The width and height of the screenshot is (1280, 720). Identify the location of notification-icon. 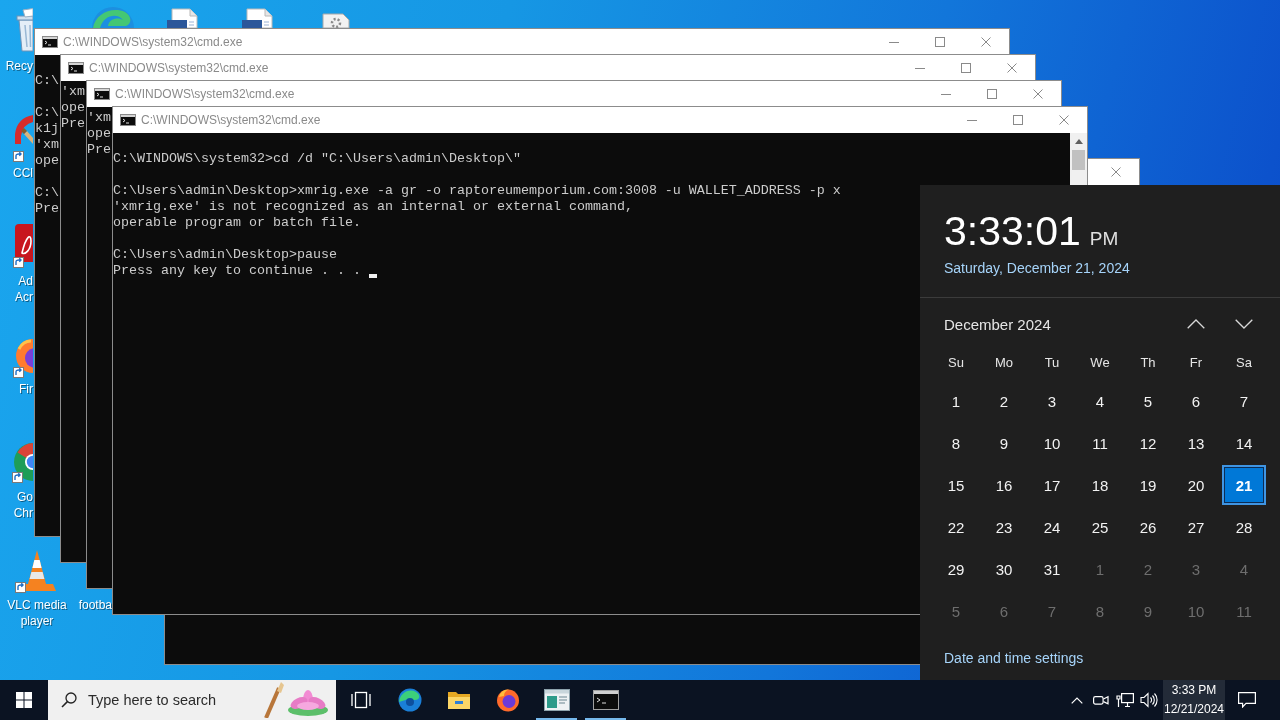
(1247, 700).